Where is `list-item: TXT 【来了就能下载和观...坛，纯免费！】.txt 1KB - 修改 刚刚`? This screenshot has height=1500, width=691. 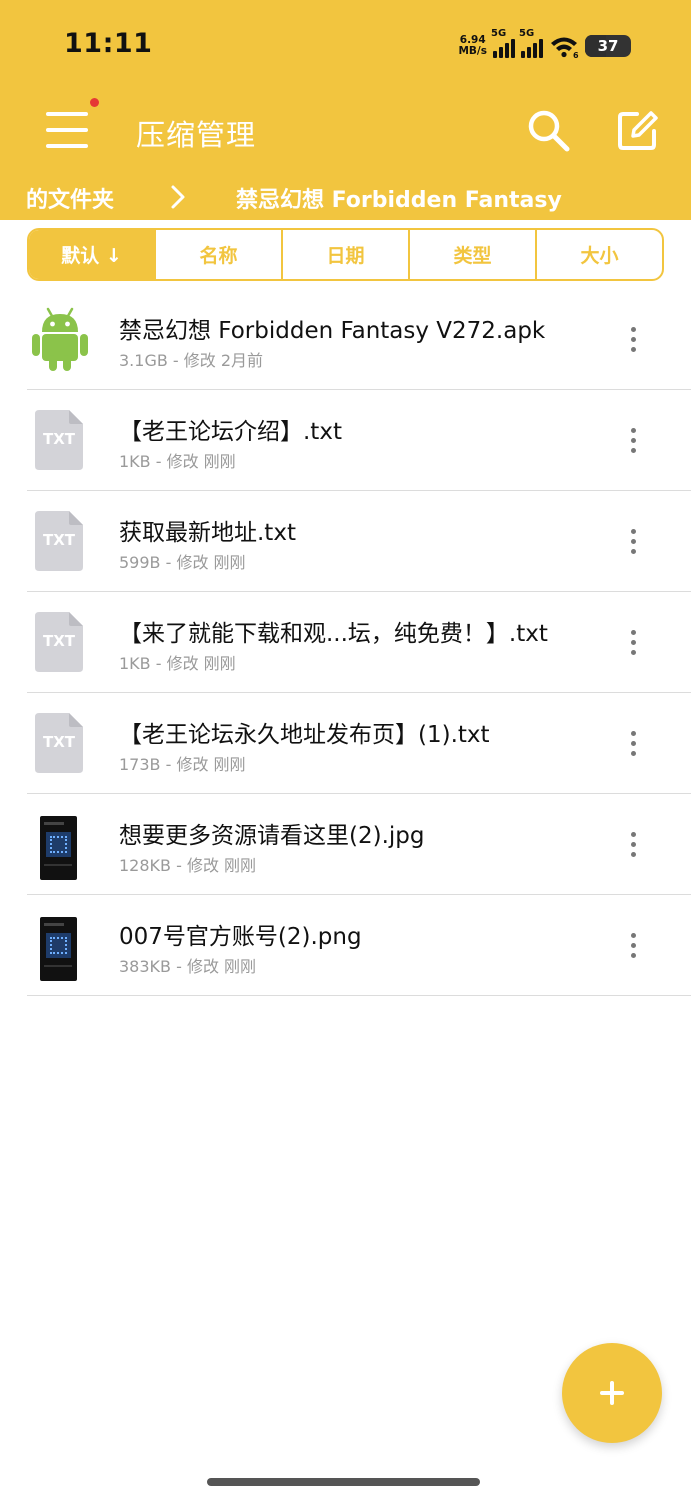 list-item: TXT 【来了就能下载和观...坛，纯免费！】.txt 1KB - 修改 刚刚 is located at coordinates (359, 642).